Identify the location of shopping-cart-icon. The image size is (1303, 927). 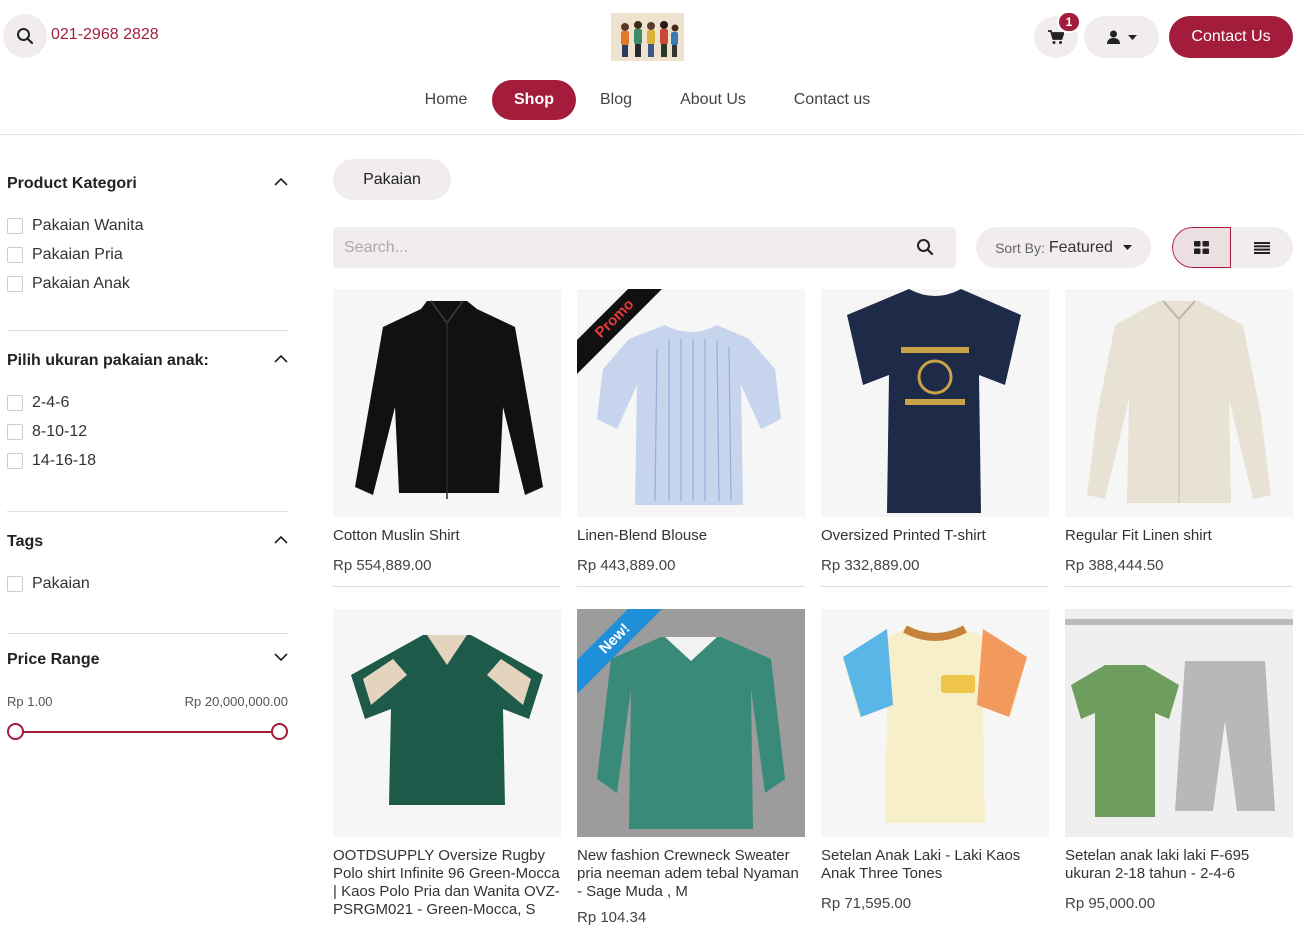
(1056, 36).